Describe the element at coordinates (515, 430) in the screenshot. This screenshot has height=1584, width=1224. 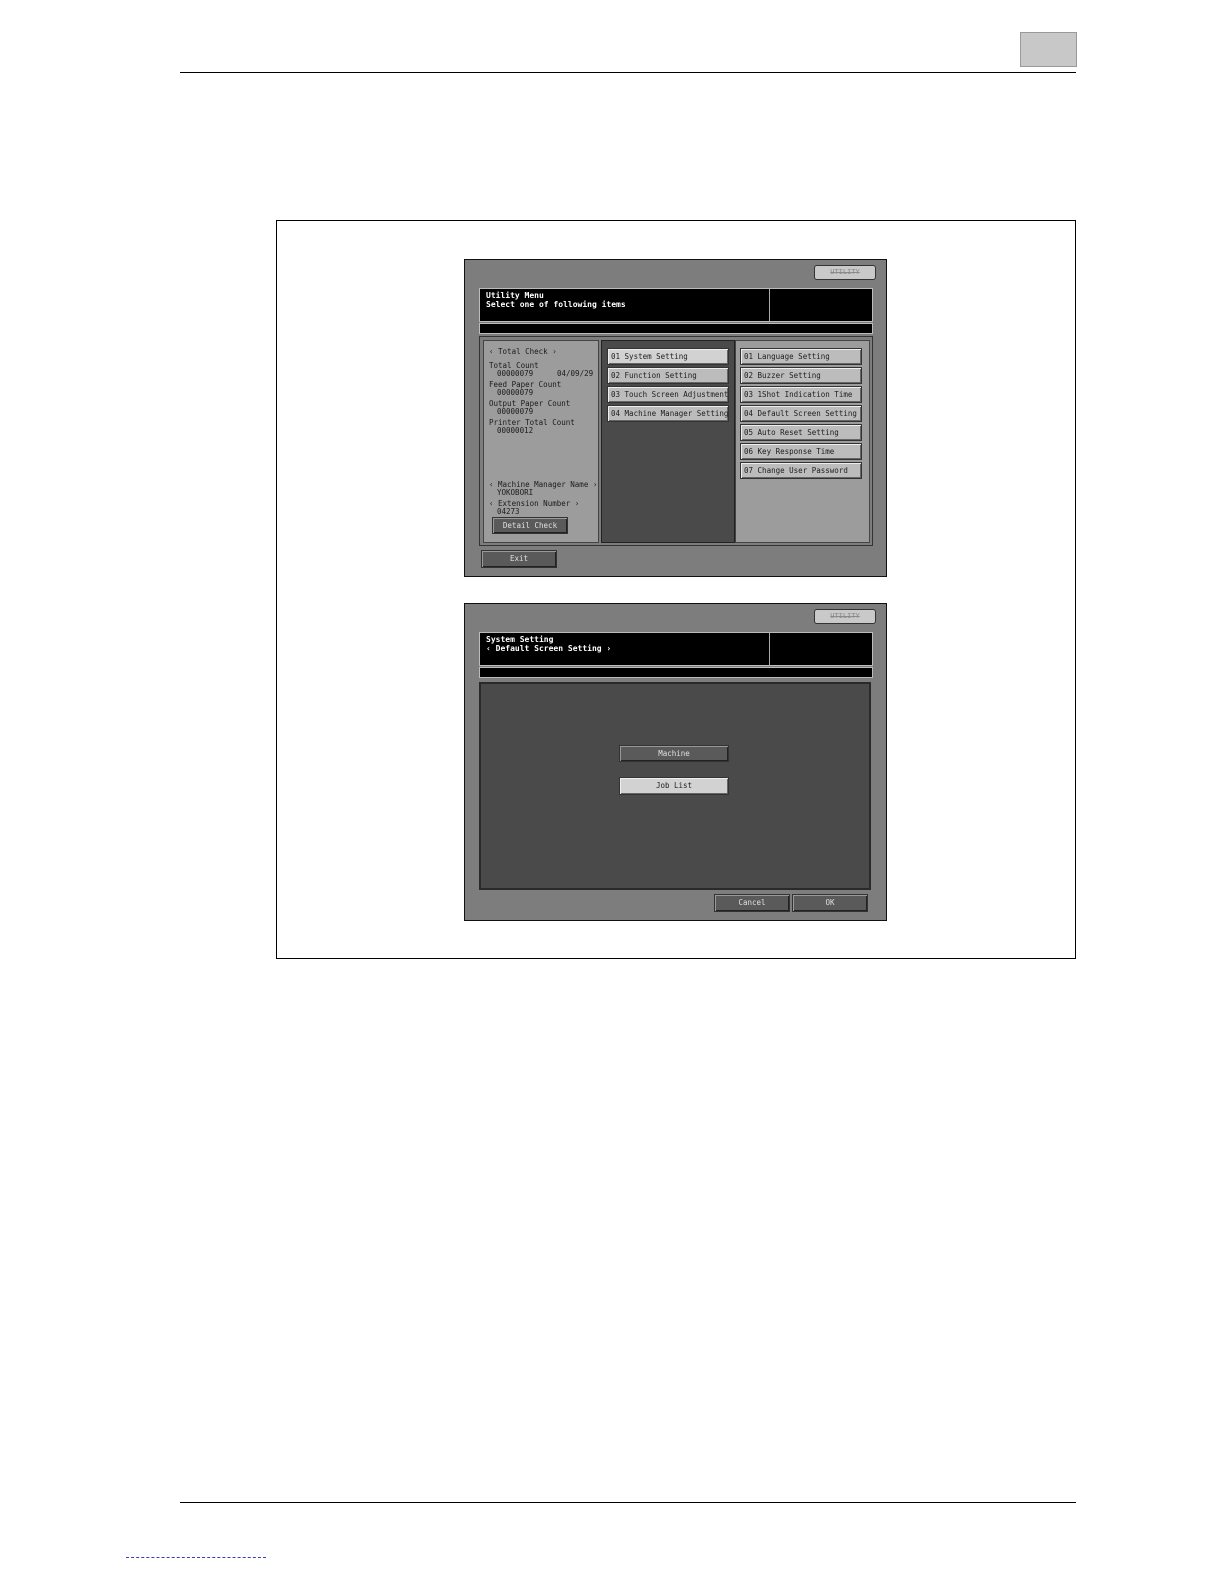
I see `printer-total-value: 00000012` at that location.